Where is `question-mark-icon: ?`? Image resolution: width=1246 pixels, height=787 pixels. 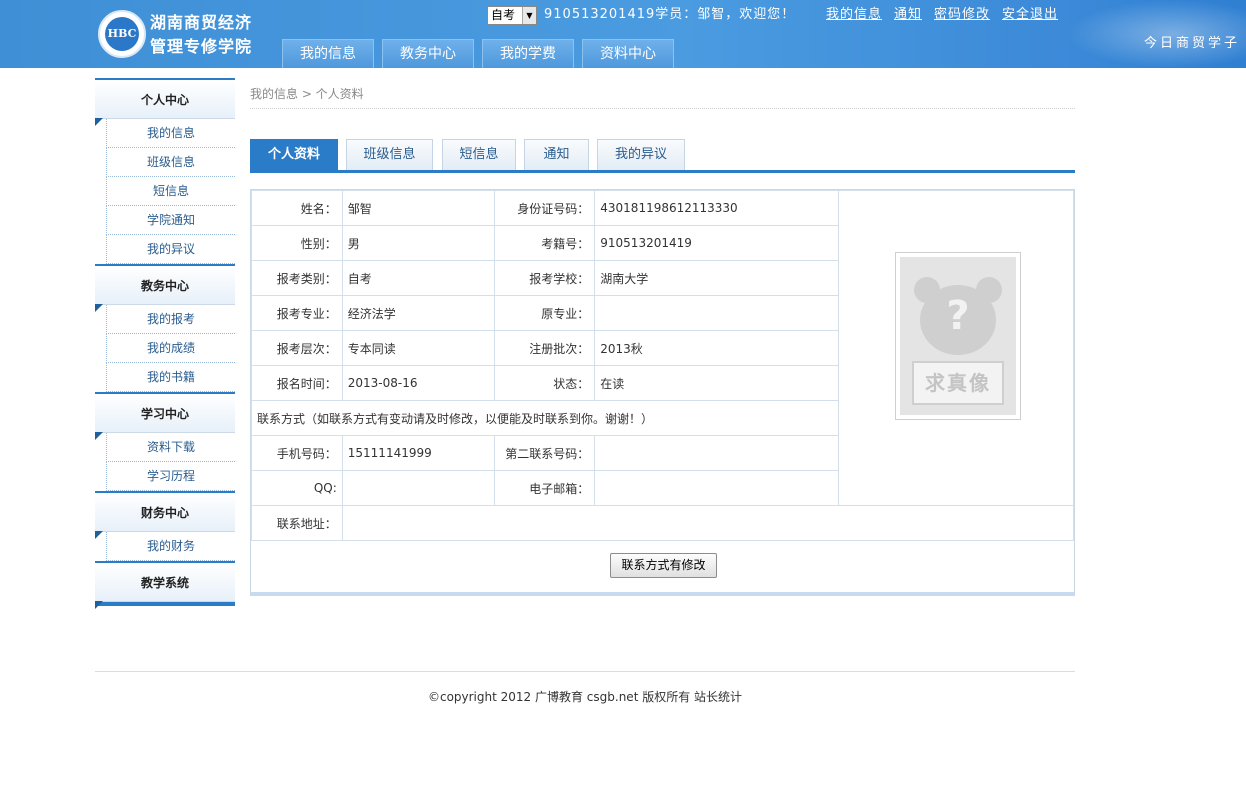 question-mark-icon: ? is located at coordinates (958, 316).